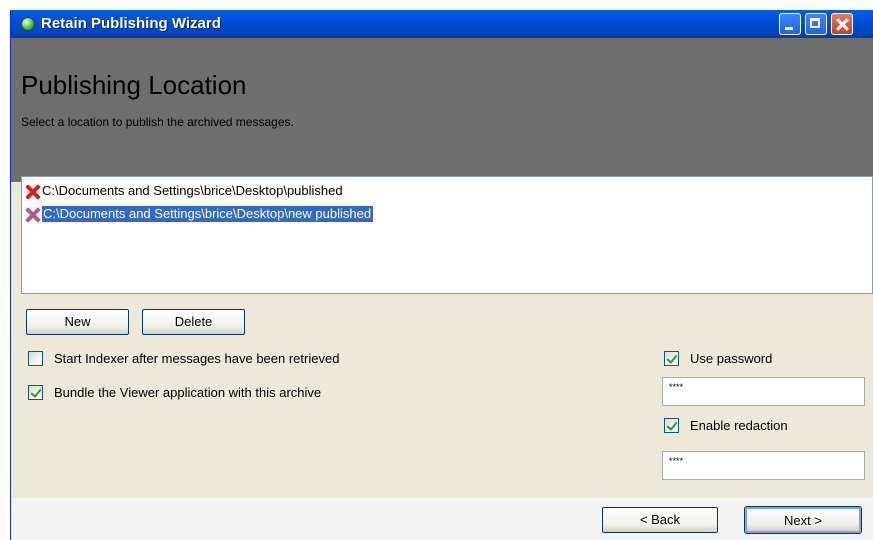  What do you see at coordinates (731, 358) in the screenshot?
I see `use-password-label: Use password` at bounding box center [731, 358].